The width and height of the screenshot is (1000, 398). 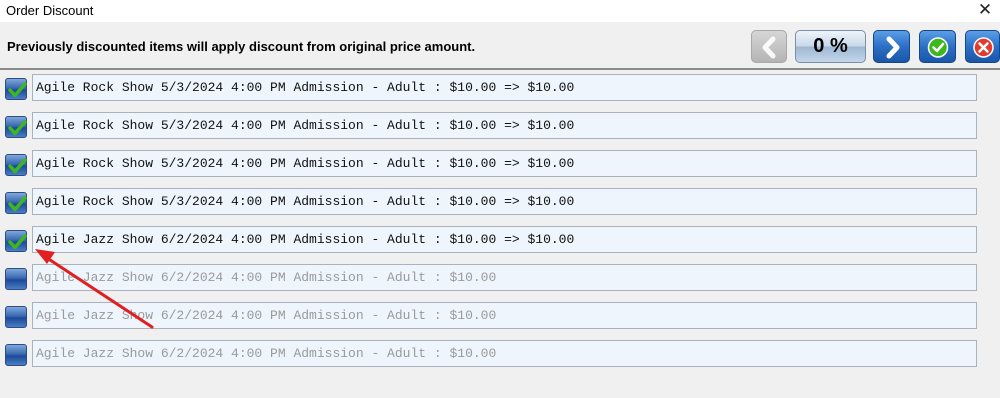 What do you see at coordinates (50, 10) in the screenshot?
I see `window-title: Order Discount` at bounding box center [50, 10].